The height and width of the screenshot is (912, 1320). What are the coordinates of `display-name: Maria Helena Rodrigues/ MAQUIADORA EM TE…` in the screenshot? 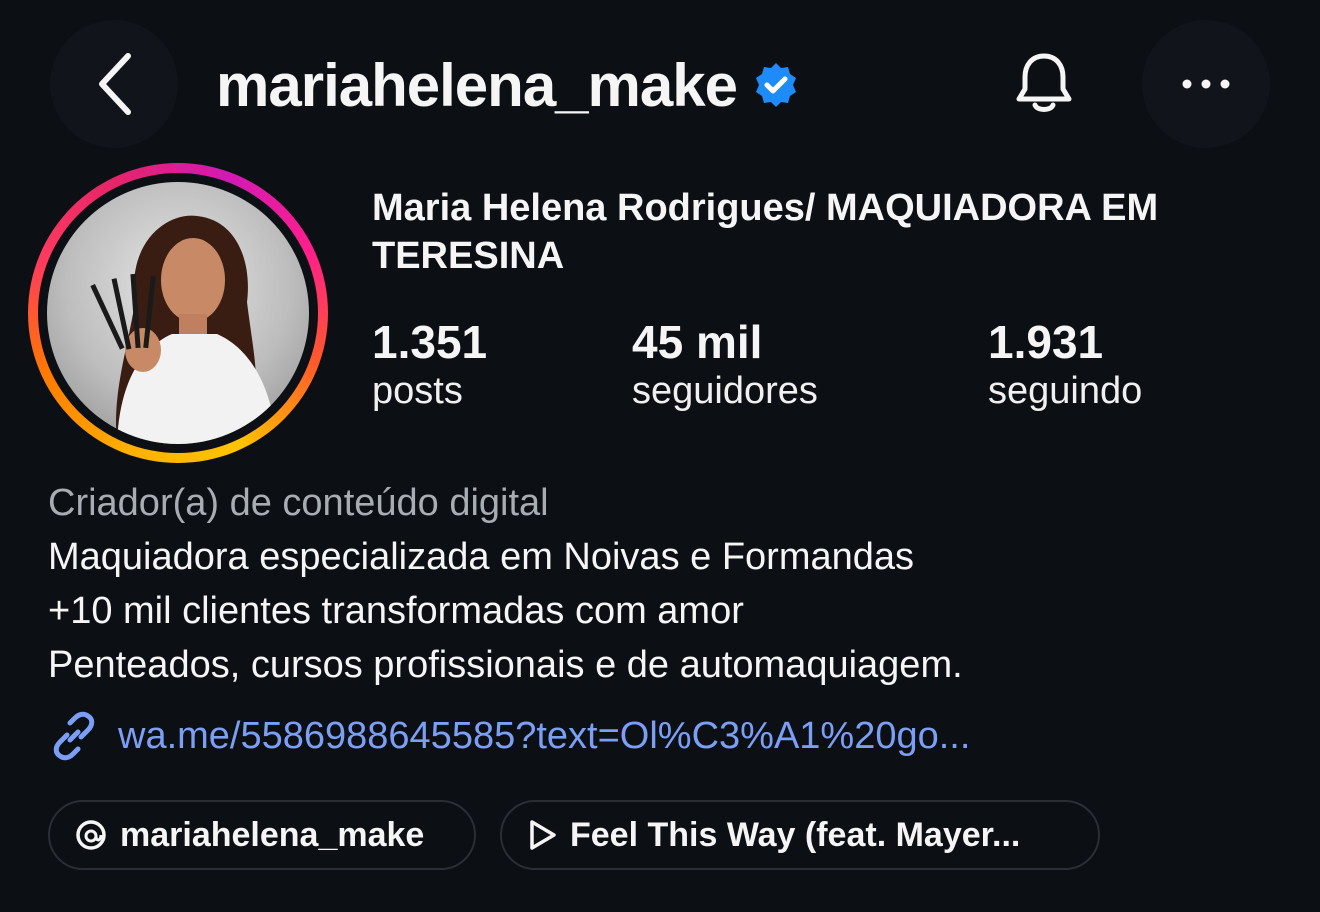 It's located at (765, 232).